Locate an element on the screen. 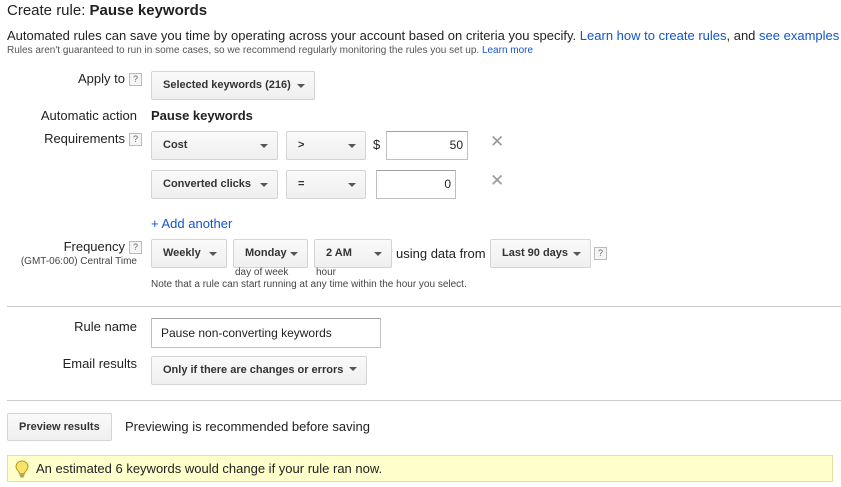 This screenshot has height=487, width=841. requirement-value-input: 0 is located at coordinates (416, 184).